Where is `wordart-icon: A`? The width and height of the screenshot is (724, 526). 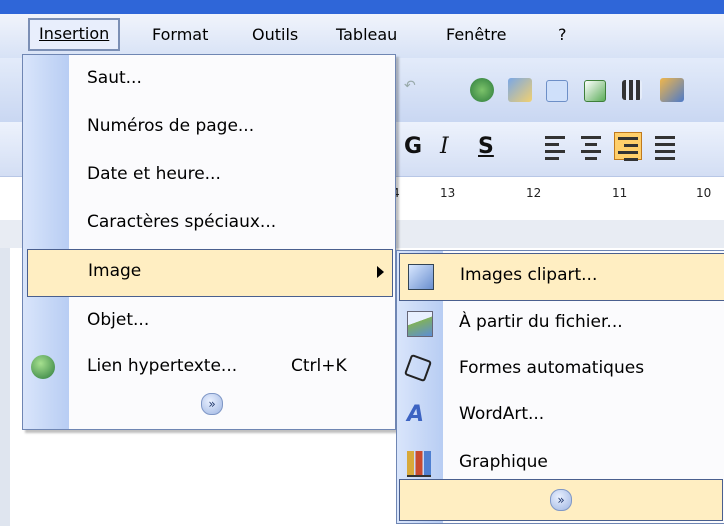
wordart-icon: A is located at coordinates (416, 414).